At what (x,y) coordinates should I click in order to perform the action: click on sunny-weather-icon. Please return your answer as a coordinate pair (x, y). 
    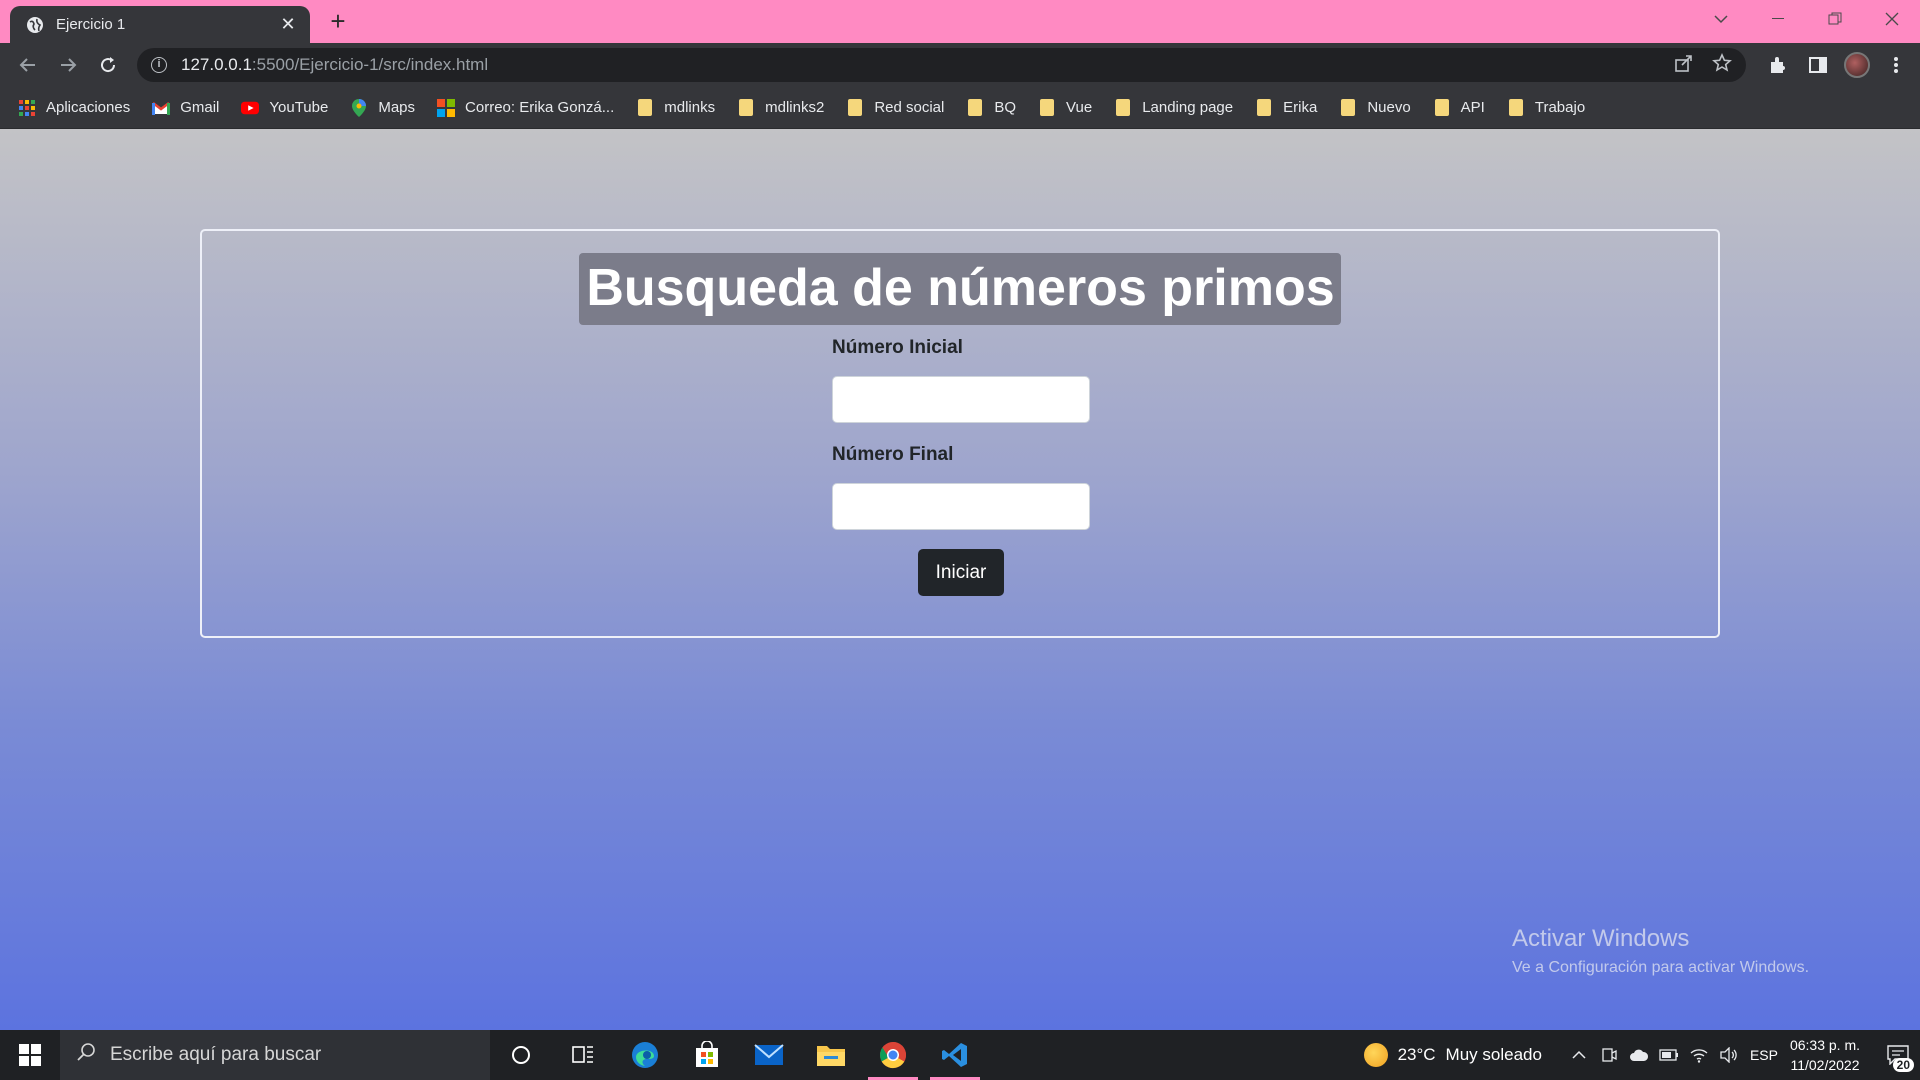
    Looking at the image, I should click on (1375, 1055).